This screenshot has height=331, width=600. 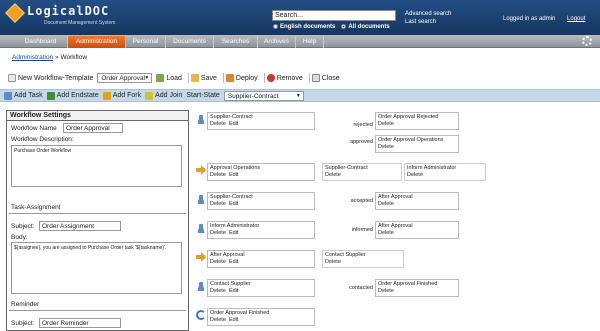 I want to click on node-after-approval-join: After Approval Delete Edit, so click(x=261, y=259).